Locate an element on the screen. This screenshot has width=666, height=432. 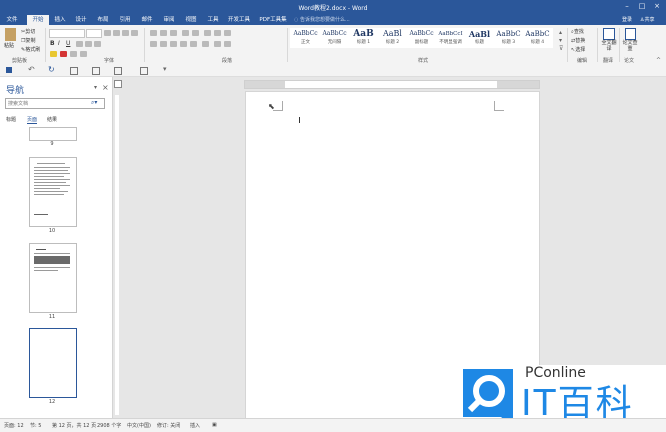
align-left-icon is located at coordinates (153, 44).